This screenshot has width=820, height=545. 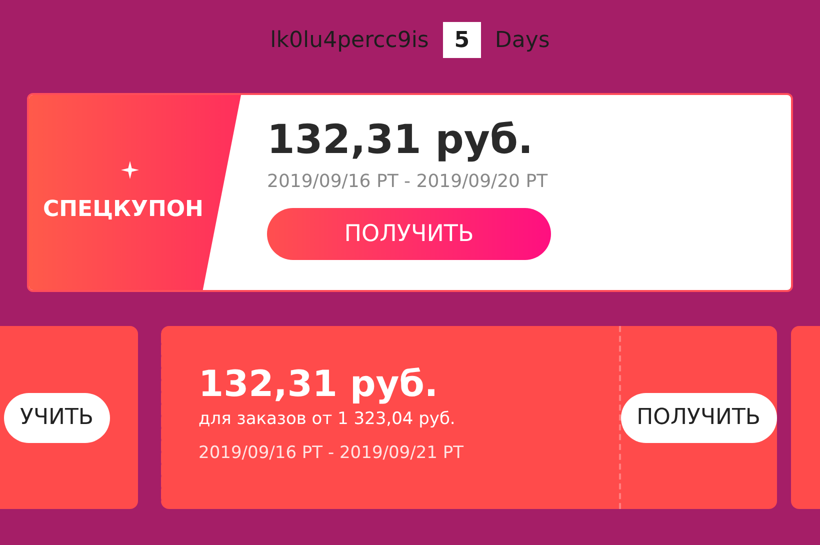 What do you see at coordinates (331, 453) in the screenshot?
I see `coupon-validity: 2019/09/16 PT - 2019/09/21 PT` at bounding box center [331, 453].